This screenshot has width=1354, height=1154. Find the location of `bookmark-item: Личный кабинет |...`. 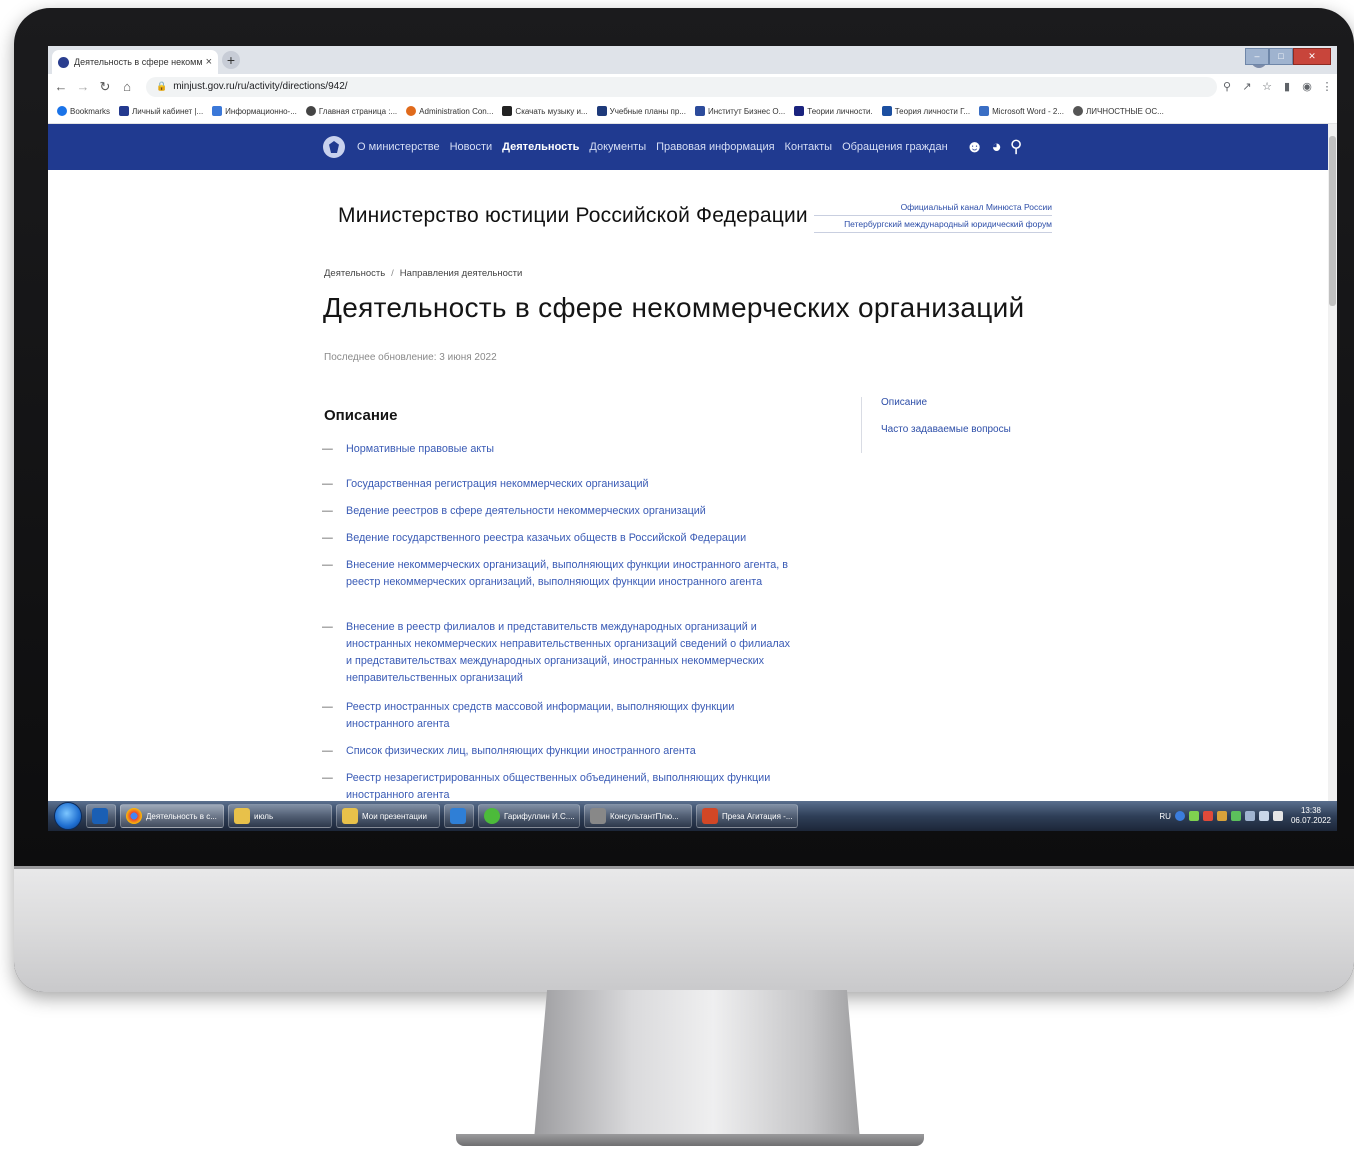

bookmark-item: Личный кабинет |... is located at coordinates (161, 111).